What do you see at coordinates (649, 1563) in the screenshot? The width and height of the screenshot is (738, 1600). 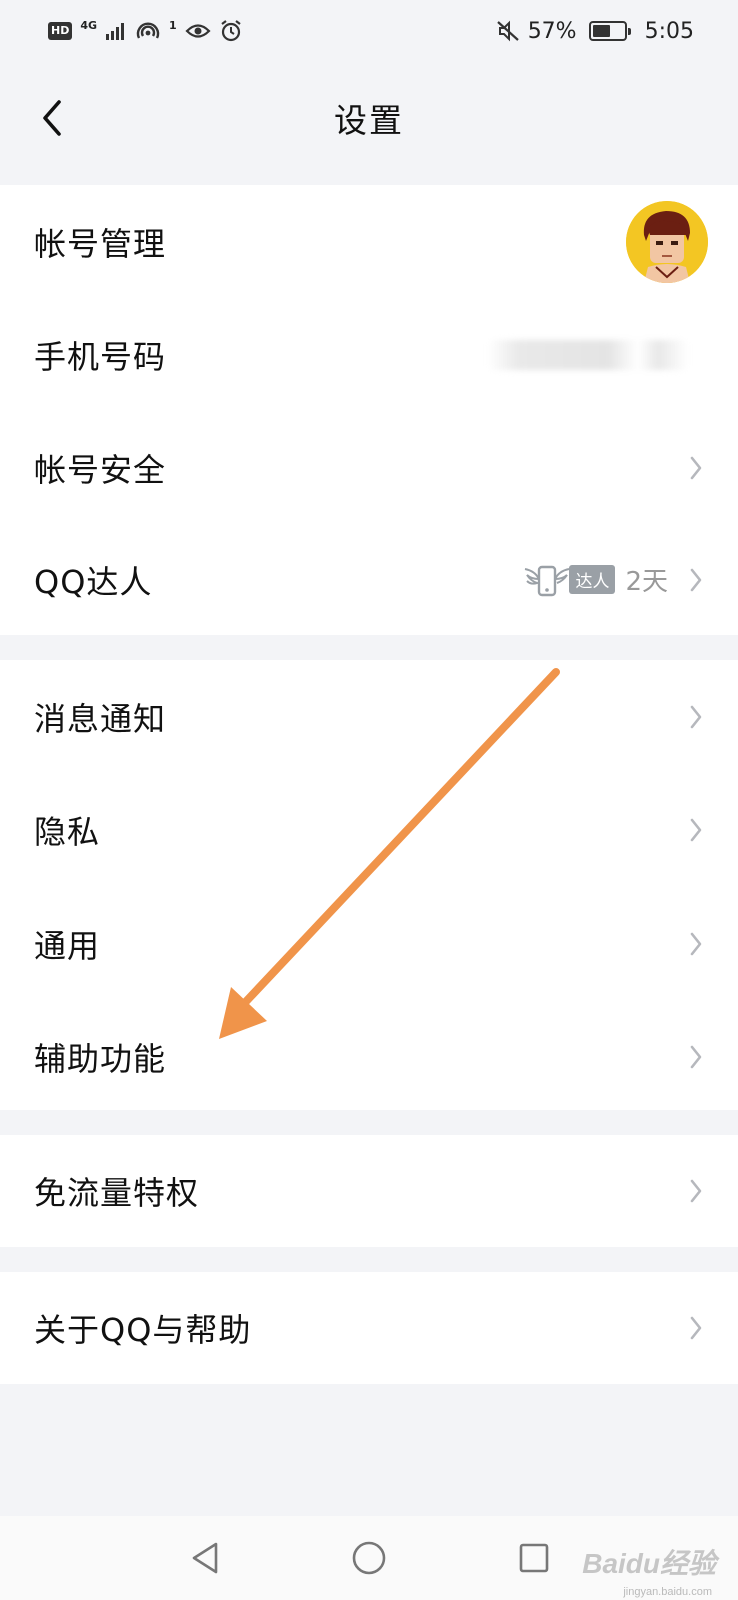 I see `baidu-watermark: Baidu经验` at bounding box center [649, 1563].